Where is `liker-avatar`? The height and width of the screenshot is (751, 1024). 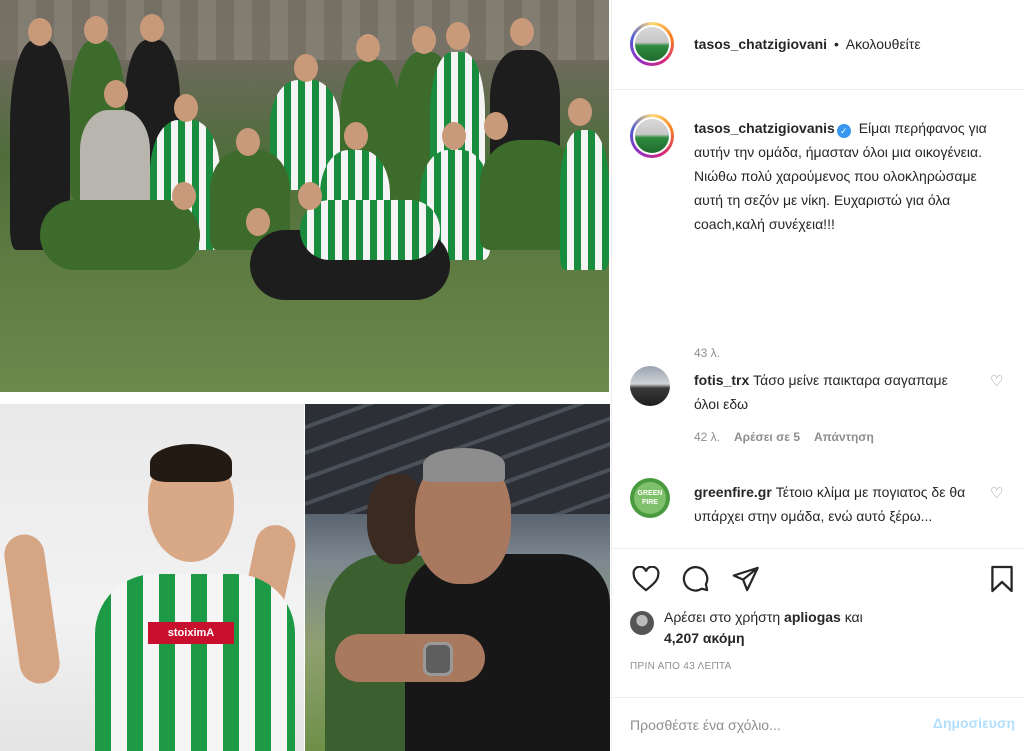
liker-avatar is located at coordinates (642, 623).